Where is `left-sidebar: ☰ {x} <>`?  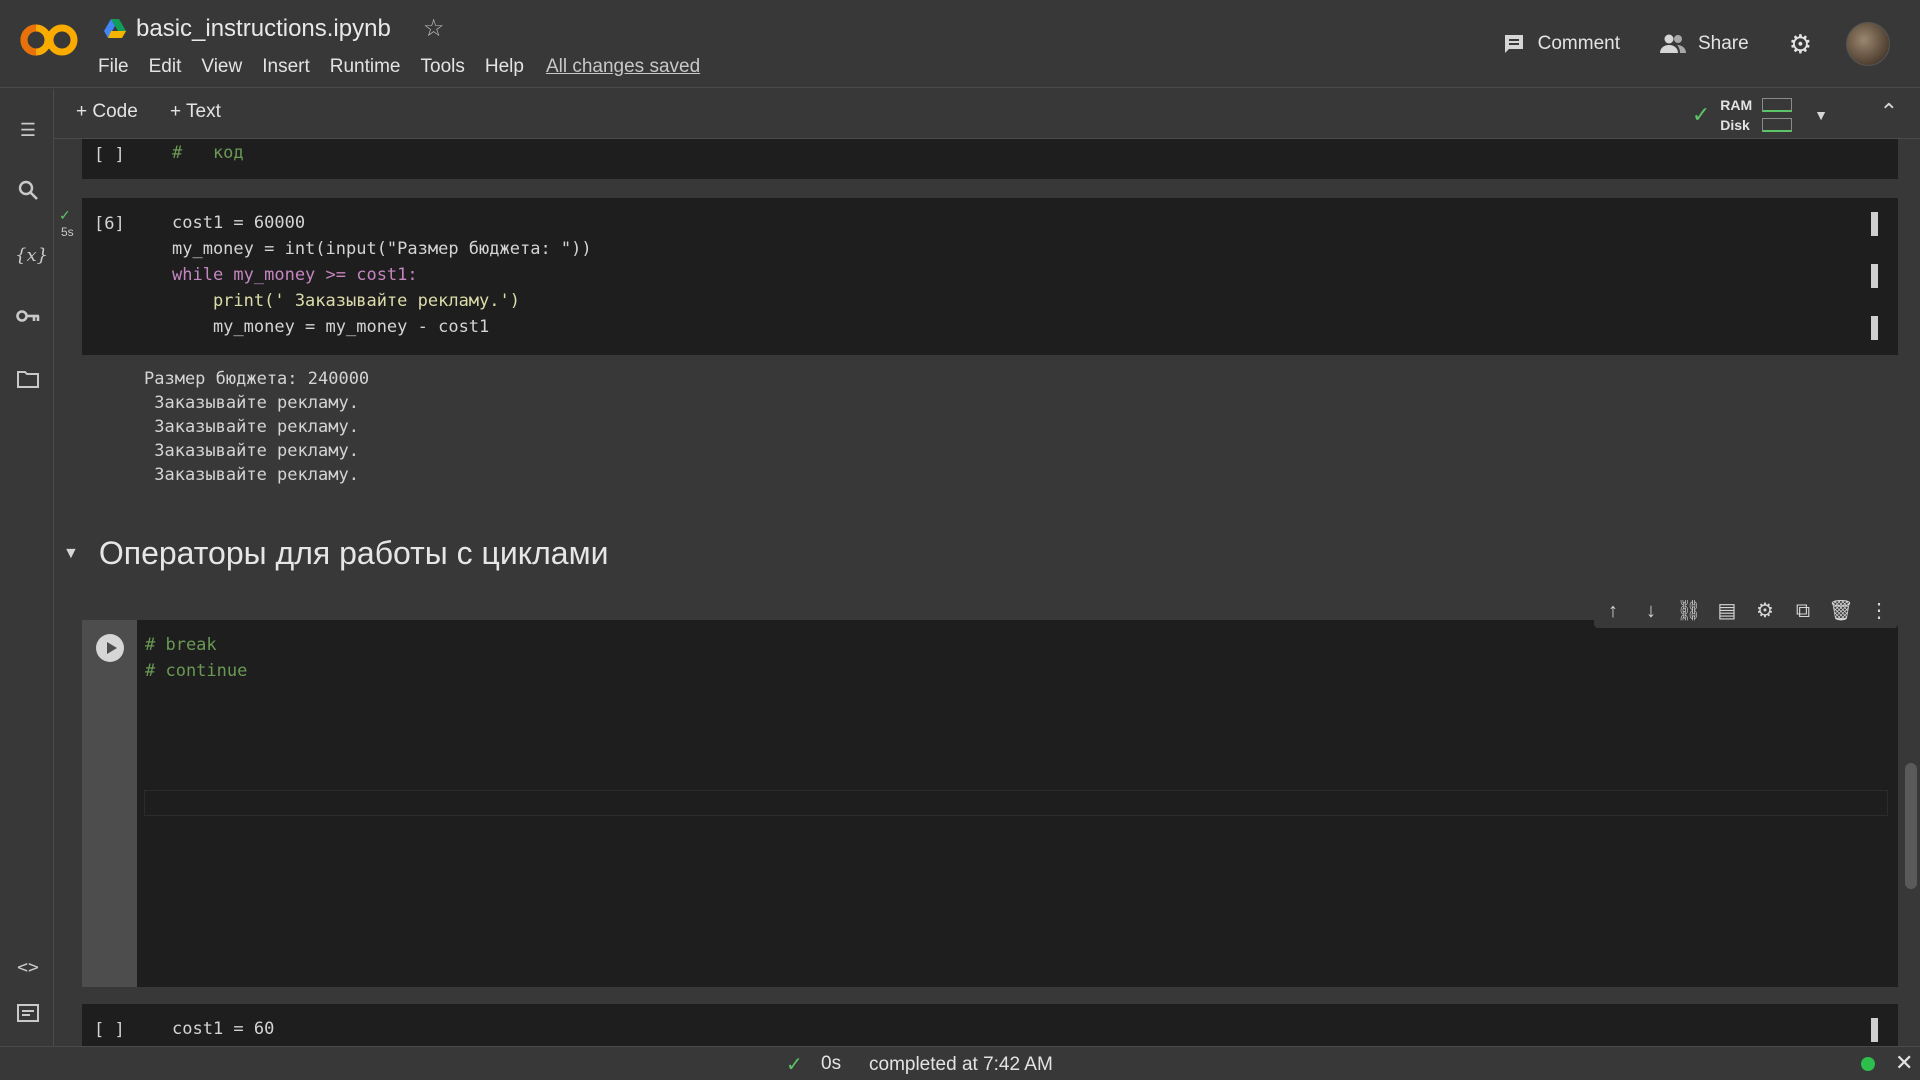 left-sidebar: ☰ {x} <> is located at coordinates (27, 567).